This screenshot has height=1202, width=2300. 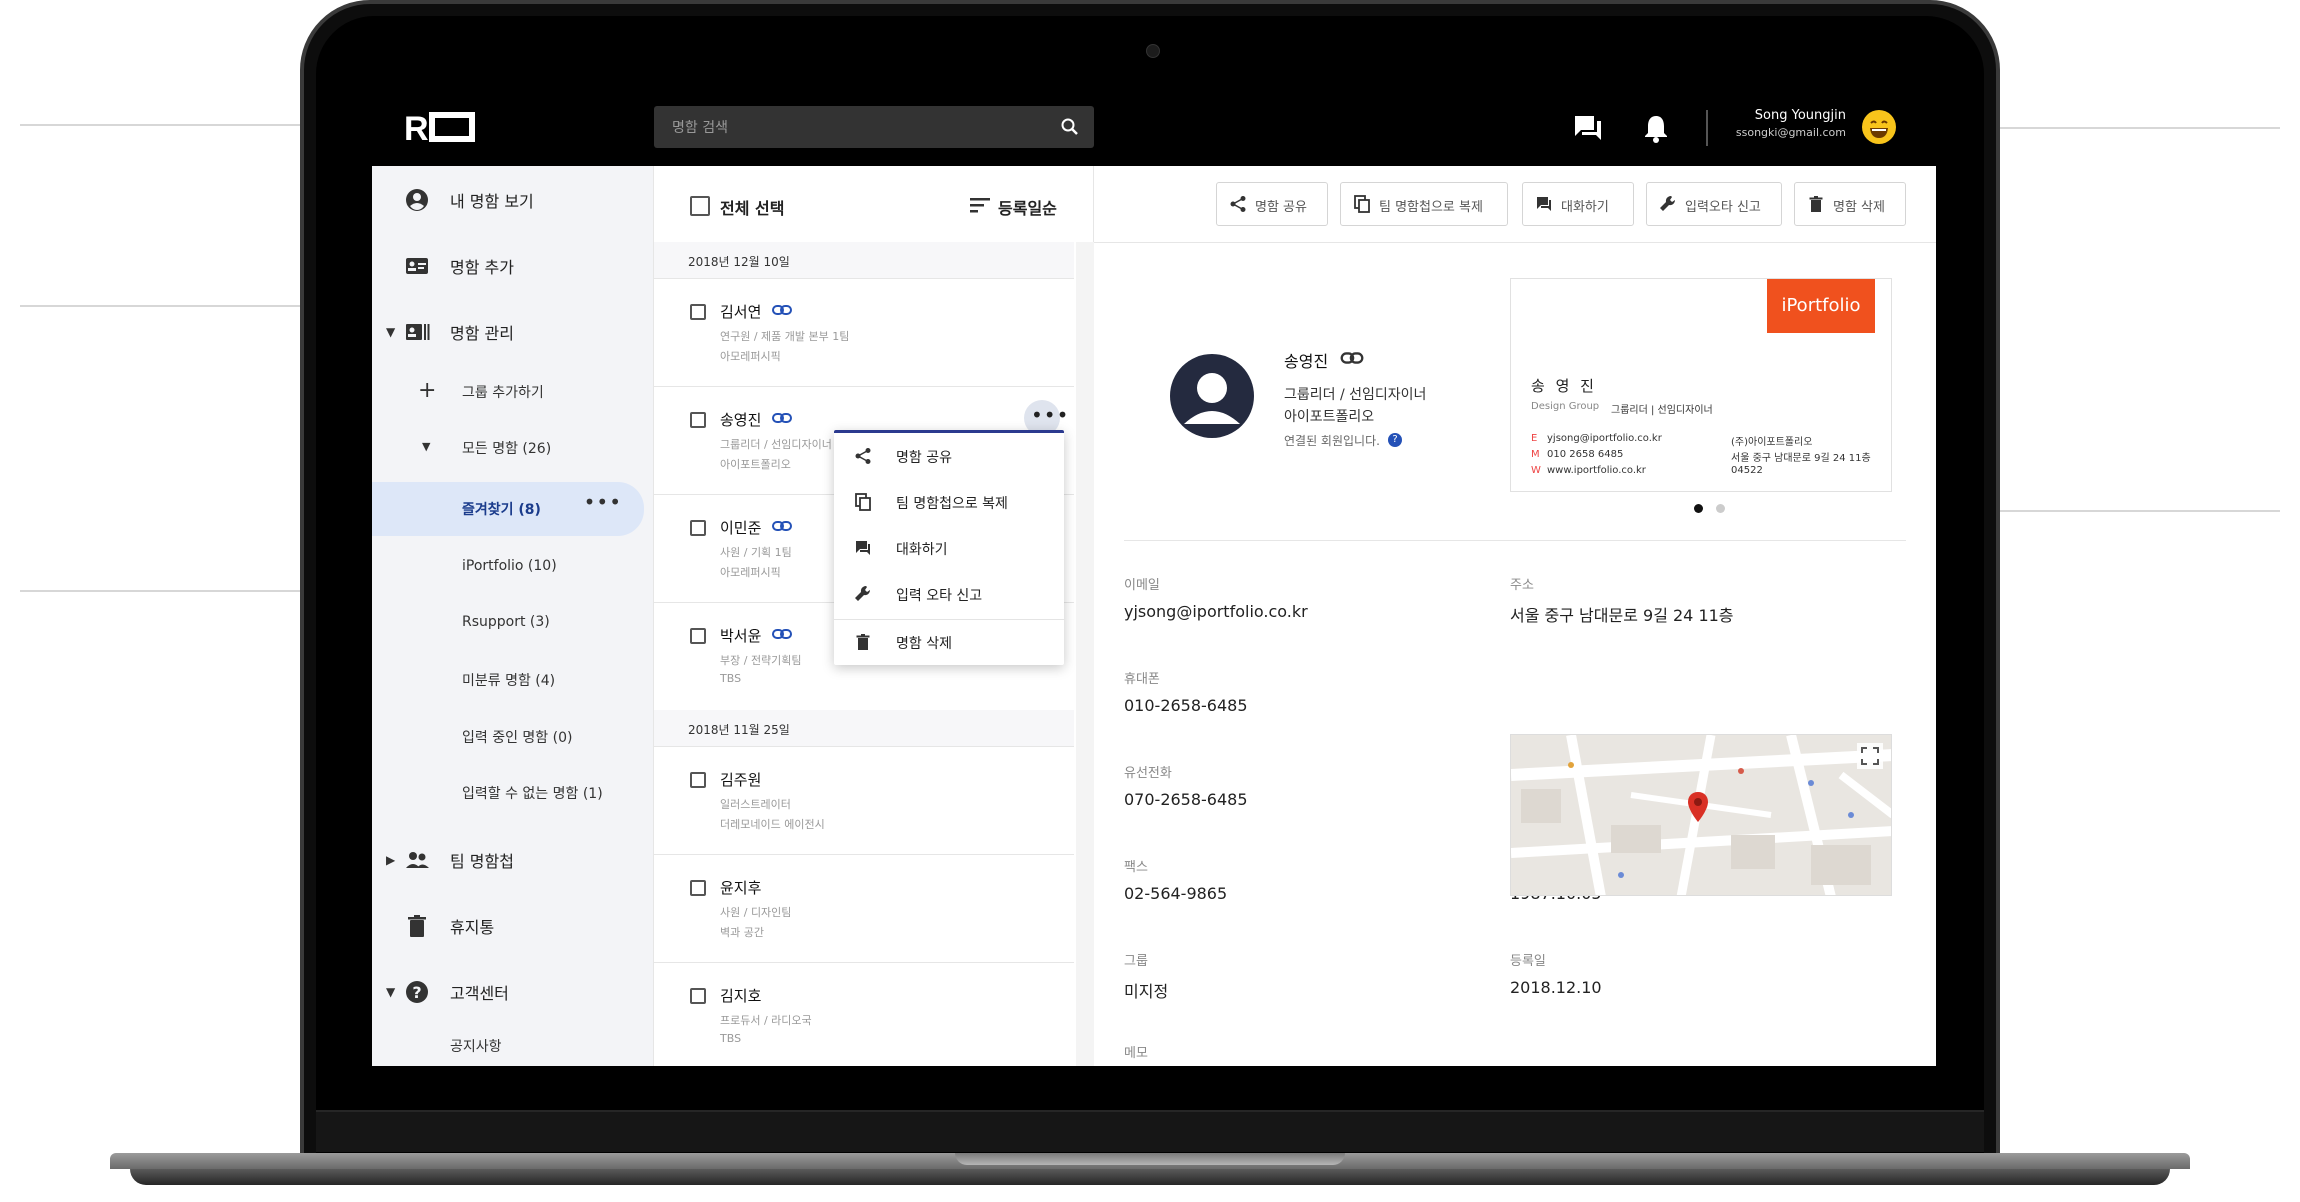 What do you see at coordinates (864, 260) in the screenshot?
I see `date-section-header: 2018년 12월 10일` at bounding box center [864, 260].